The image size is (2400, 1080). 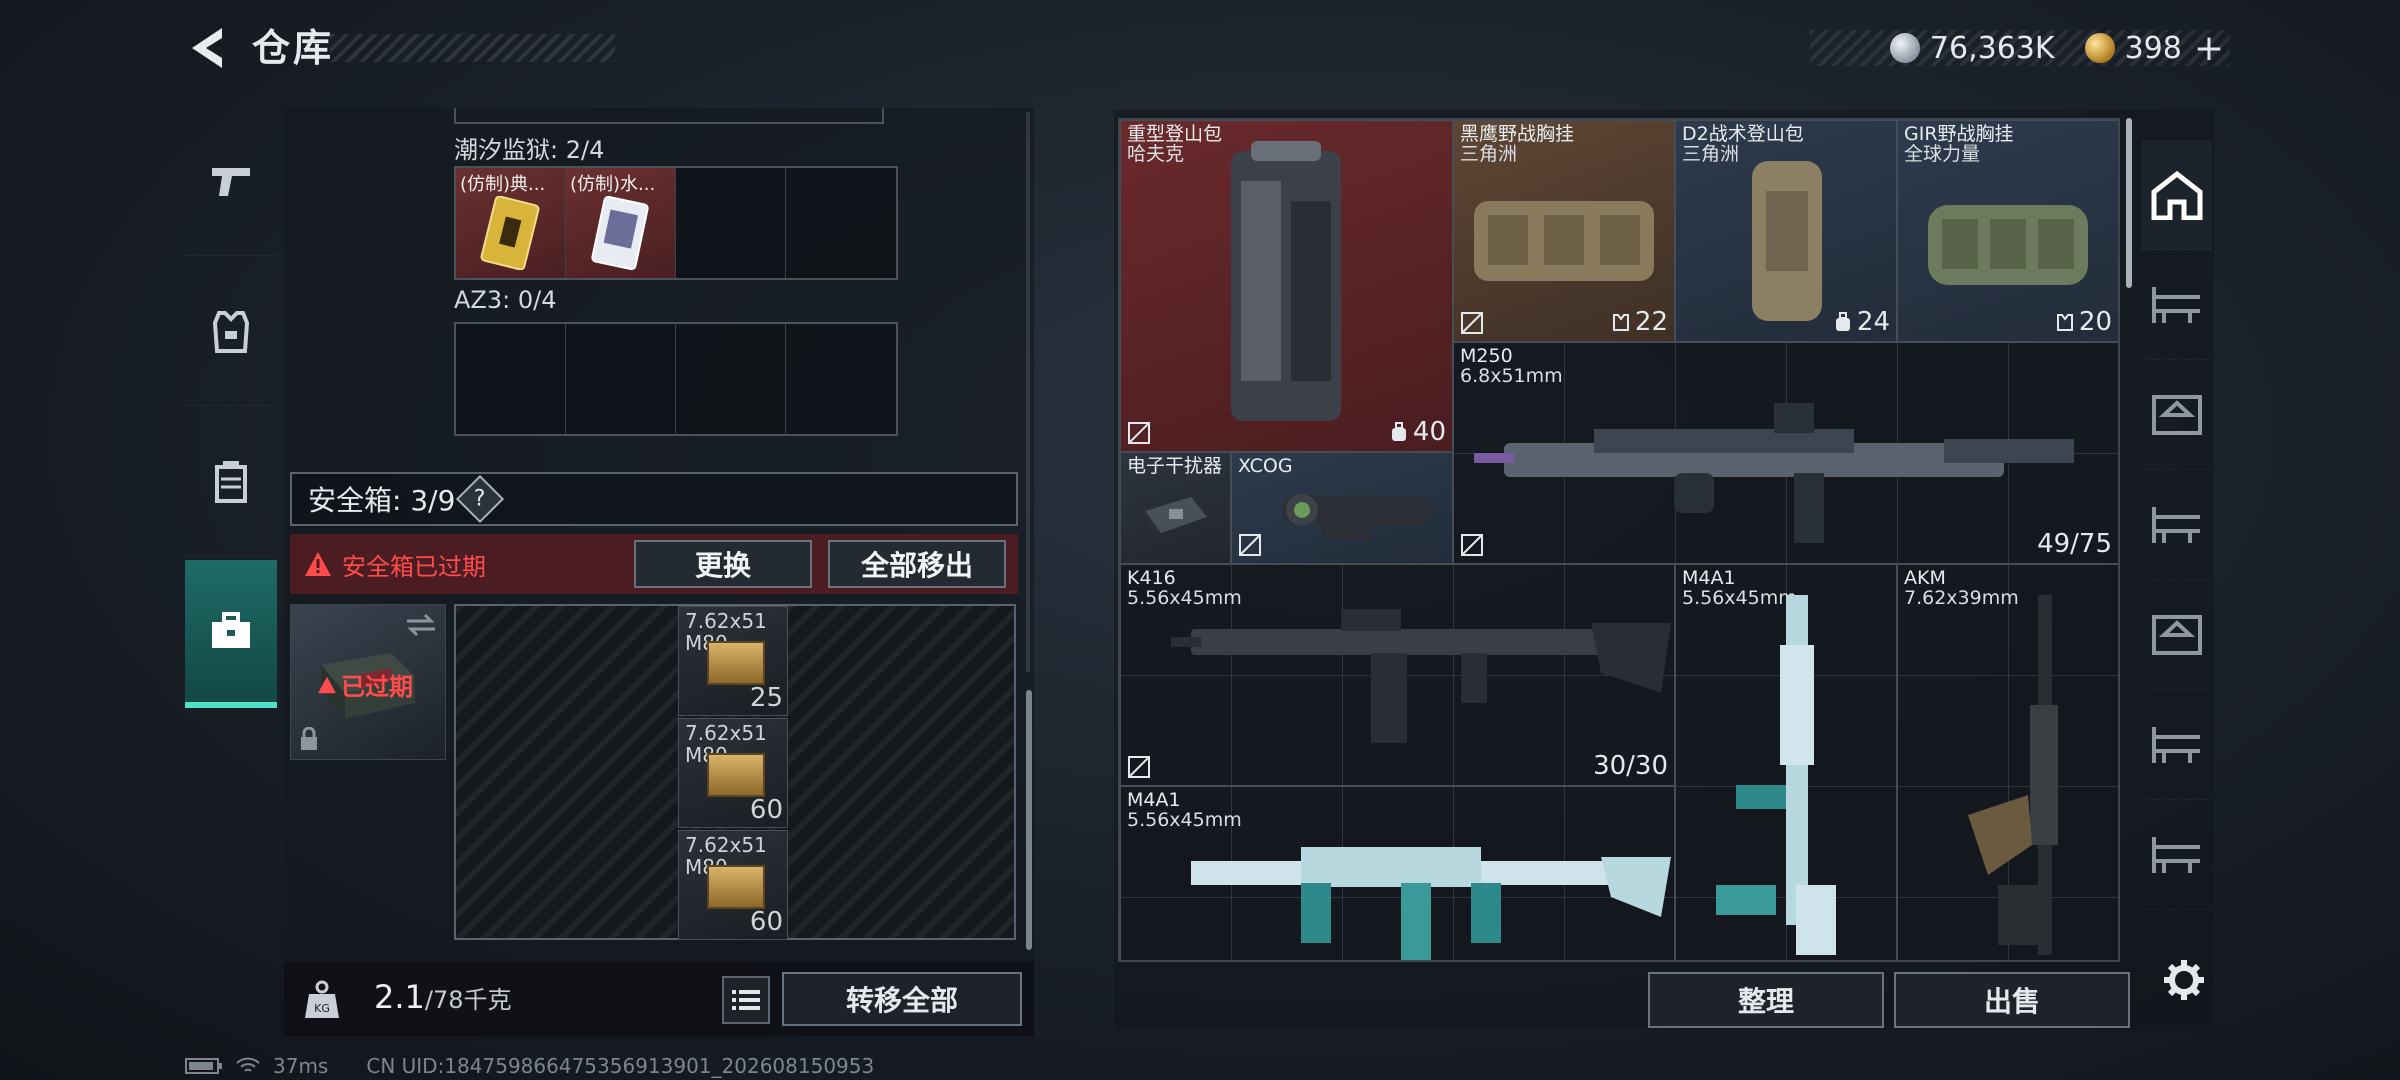 I want to click on item-ammo-count: 49/75, so click(x=2074, y=544).